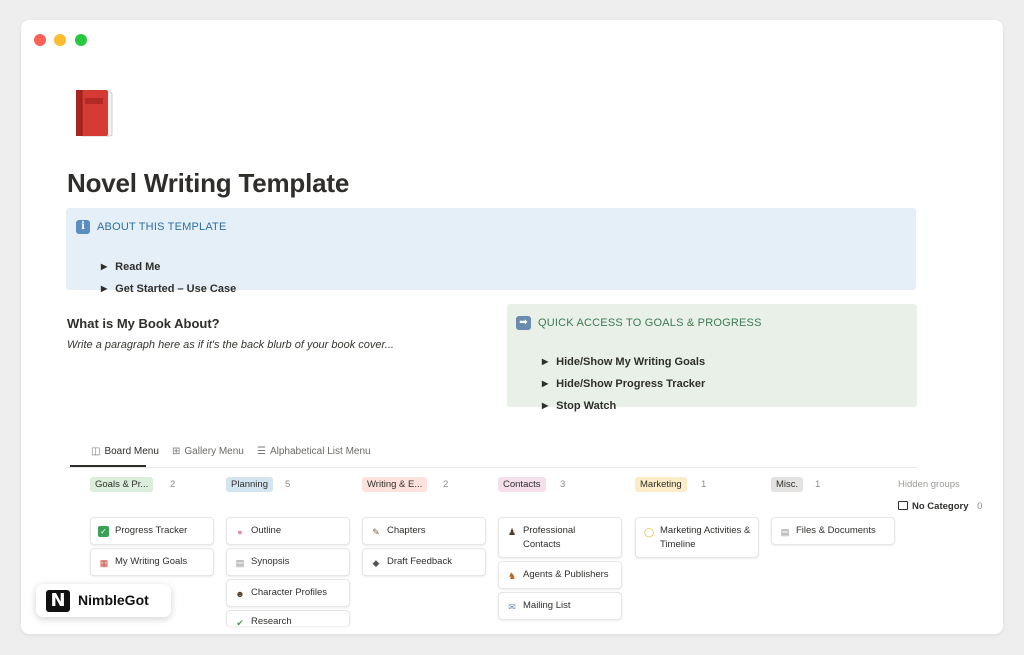 The width and height of the screenshot is (1024, 655). Describe the element at coordinates (376, 563) in the screenshot. I see `speech-icon: ◆` at that location.